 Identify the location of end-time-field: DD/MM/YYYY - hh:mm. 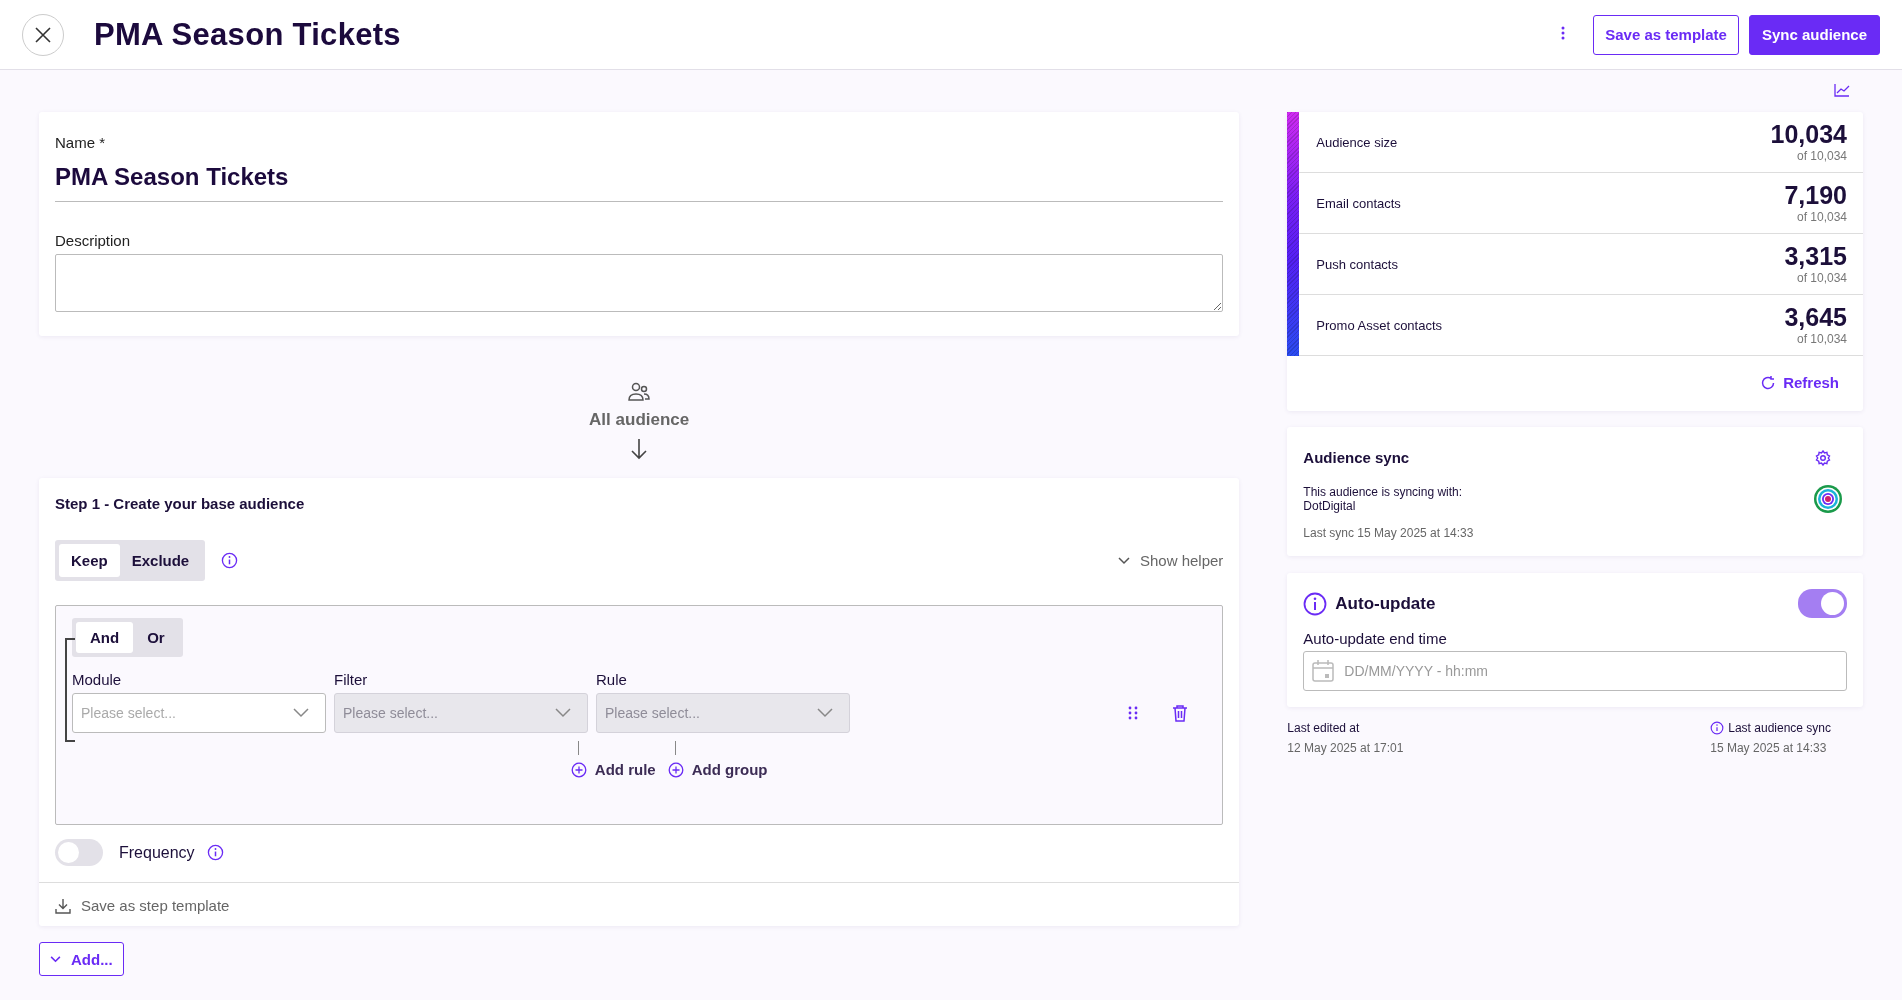
(1575, 671).